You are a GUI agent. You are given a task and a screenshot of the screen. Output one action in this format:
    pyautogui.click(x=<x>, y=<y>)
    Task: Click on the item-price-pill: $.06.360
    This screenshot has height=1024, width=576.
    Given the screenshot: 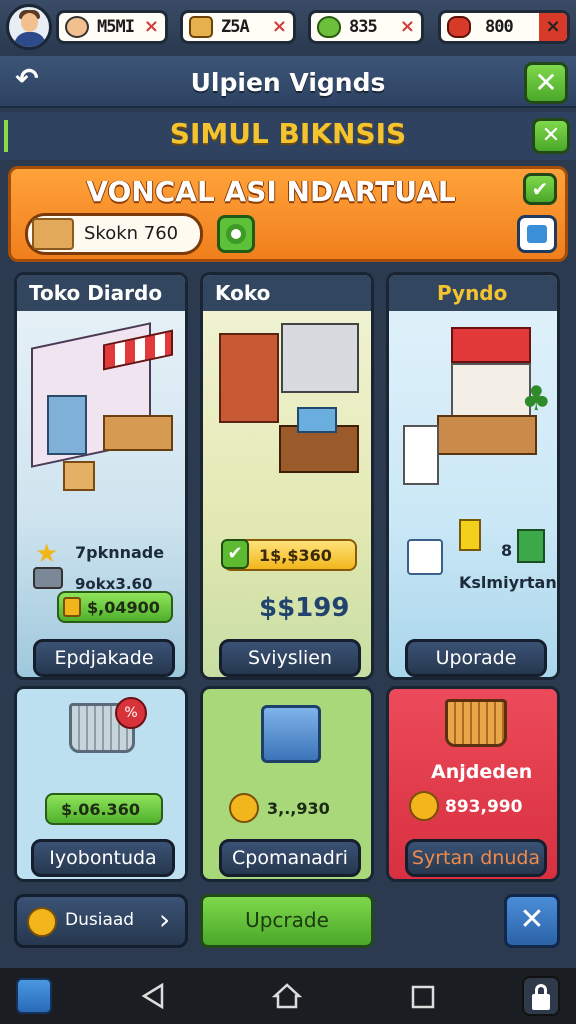 What is the action you would take?
    pyautogui.click(x=104, y=809)
    